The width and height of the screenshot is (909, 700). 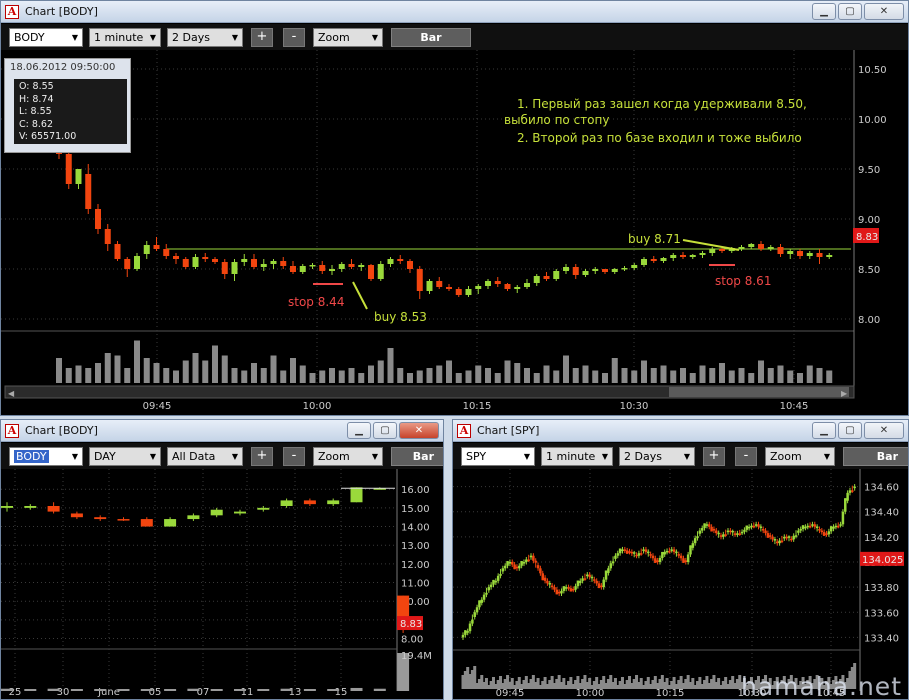 I want to click on symbol-combo: SPY ▼, so click(x=498, y=456).